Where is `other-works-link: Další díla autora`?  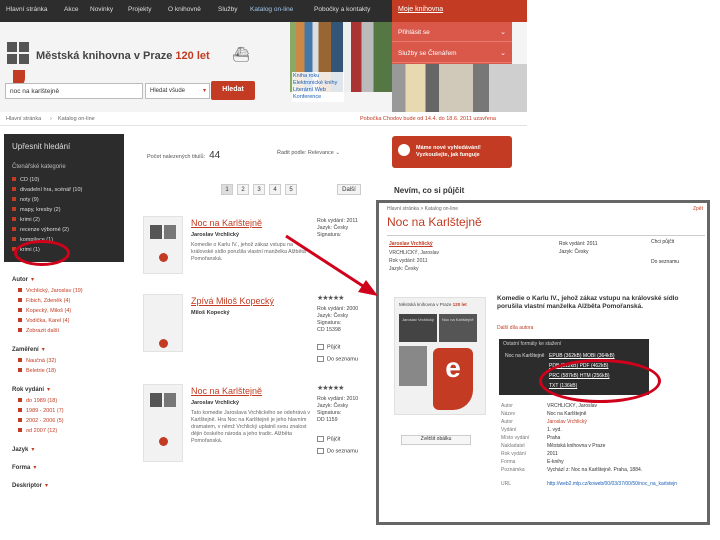 other-works-link: Další díla autora is located at coordinates (515, 328).